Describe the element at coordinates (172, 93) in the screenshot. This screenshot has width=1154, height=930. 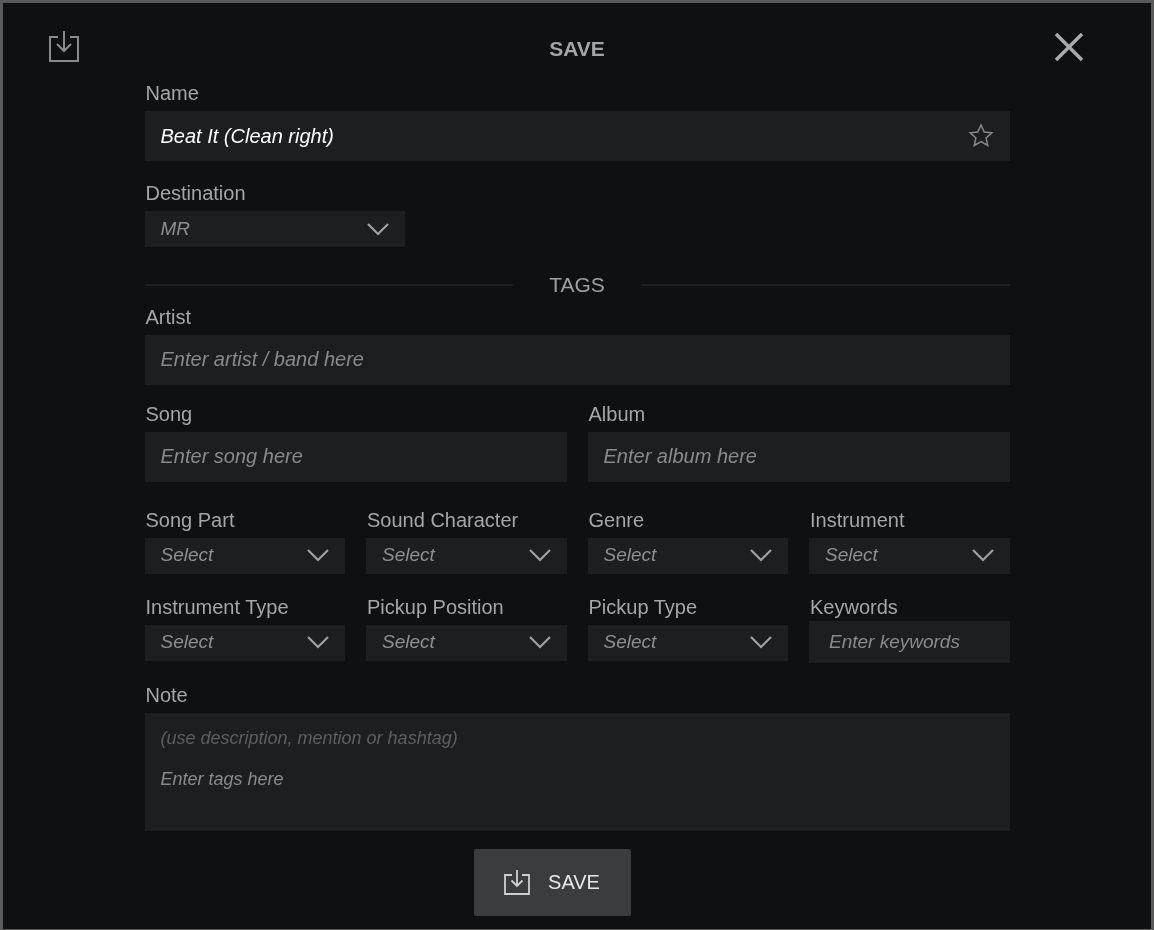
I see `field-label: Name` at that location.